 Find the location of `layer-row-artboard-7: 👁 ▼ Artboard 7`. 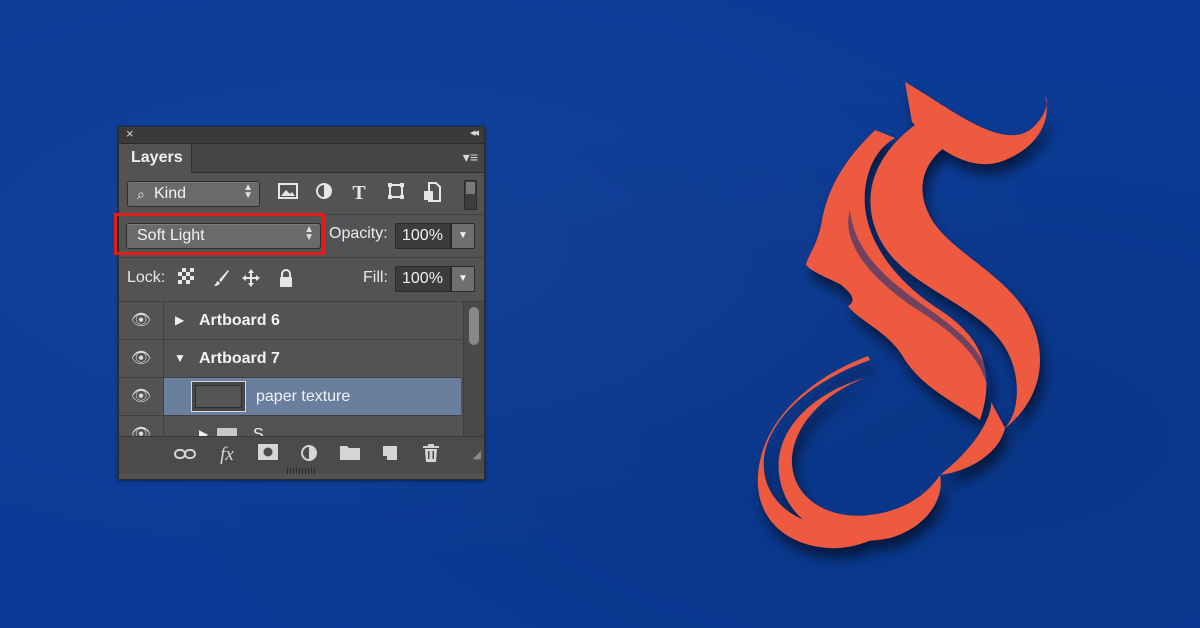

layer-row-artboard-7: 👁 ▼ Artboard 7 is located at coordinates (290, 359).